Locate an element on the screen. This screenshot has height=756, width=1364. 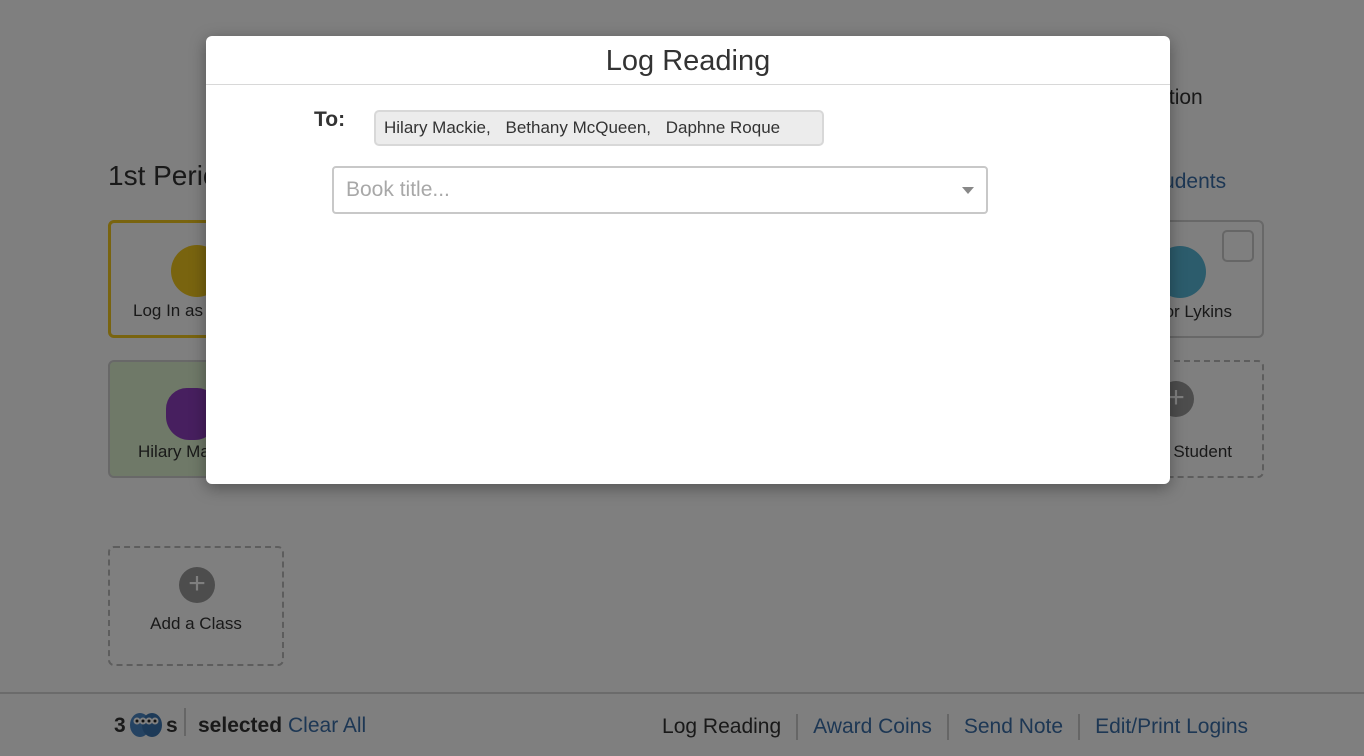
book-title-select is located at coordinates (660, 190).